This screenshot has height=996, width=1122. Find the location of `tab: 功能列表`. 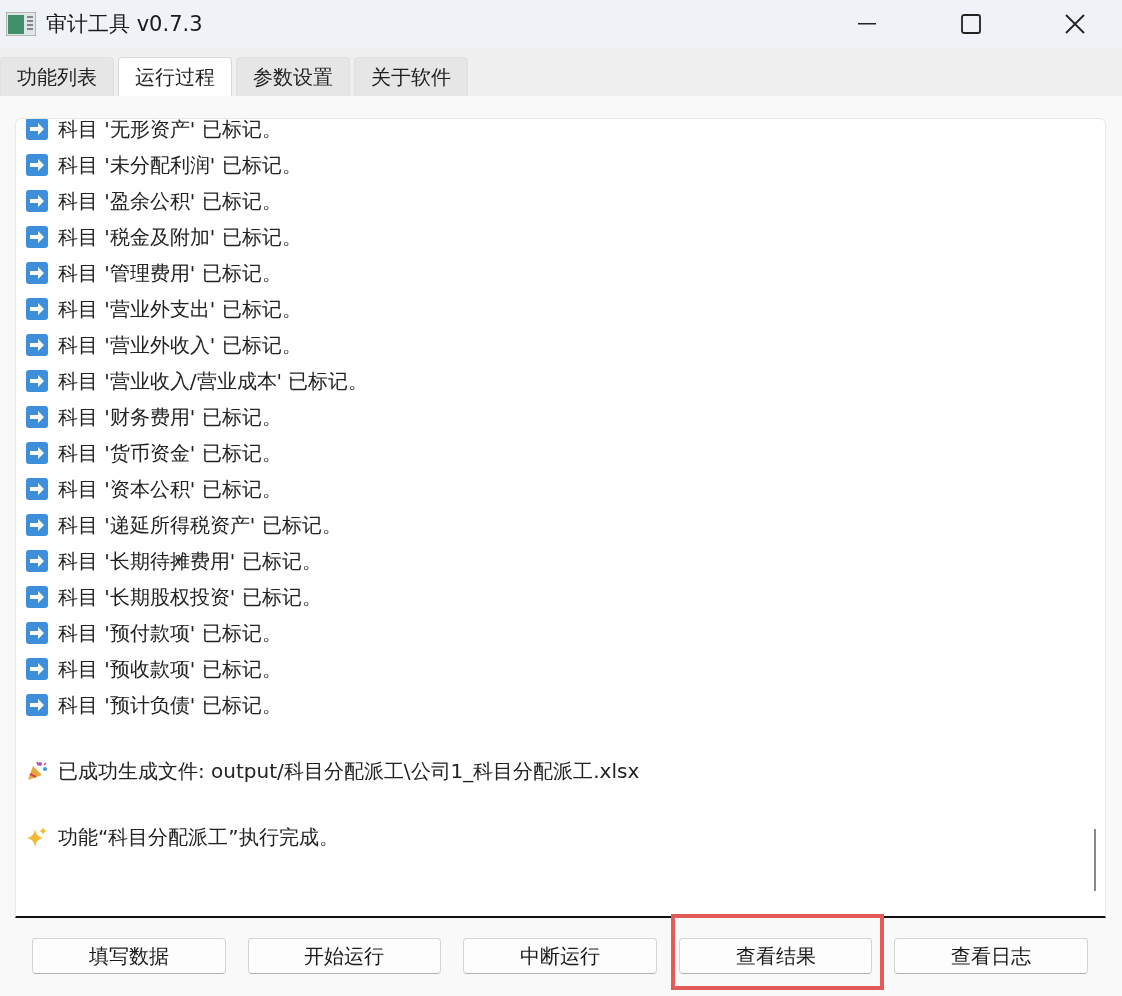

tab: 功能列表 is located at coordinates (57, 76).